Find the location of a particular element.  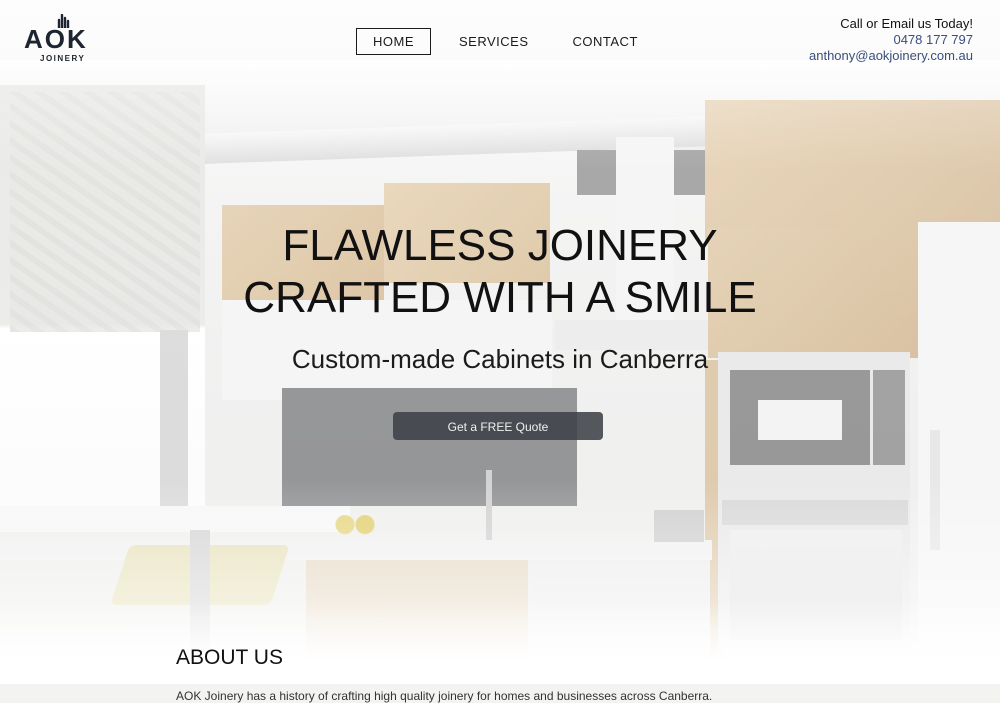

hero-title-line-2: CRAFTED WITH A SMILE is located at coordinates (500, 297).